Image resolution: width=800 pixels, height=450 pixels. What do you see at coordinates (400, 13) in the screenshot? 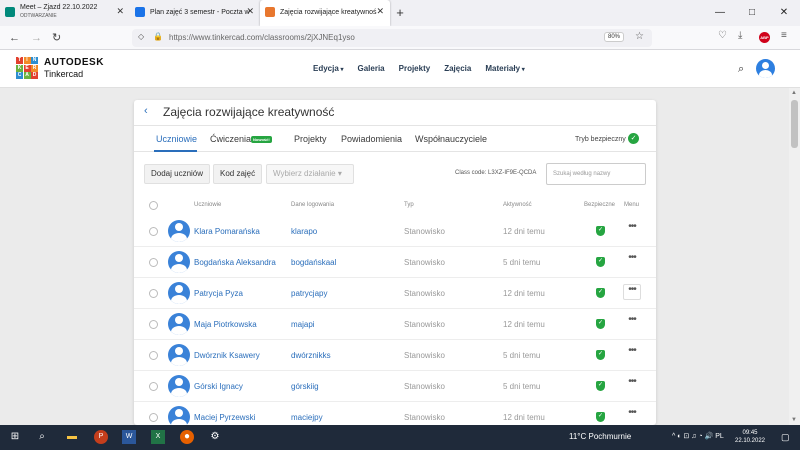
I see `new-tab-button: +` at bounding box center [400, 13].